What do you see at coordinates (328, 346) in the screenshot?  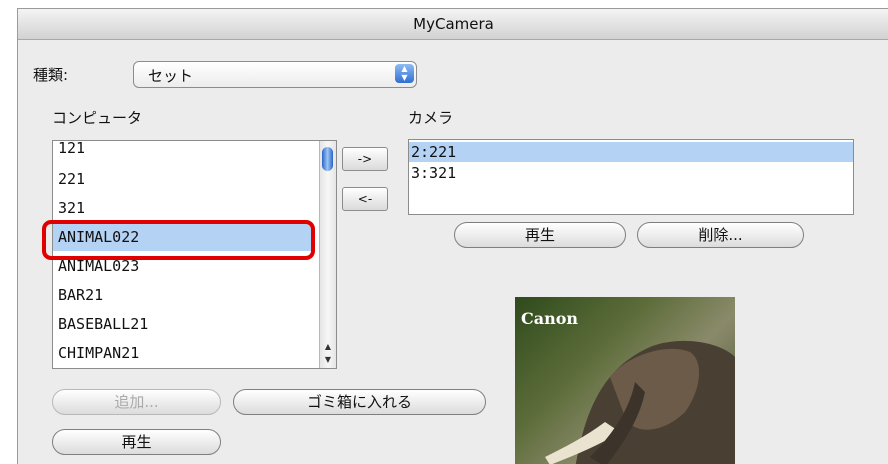 I see `scroll-up-icon: ▲` at bounding box center [328, 346].